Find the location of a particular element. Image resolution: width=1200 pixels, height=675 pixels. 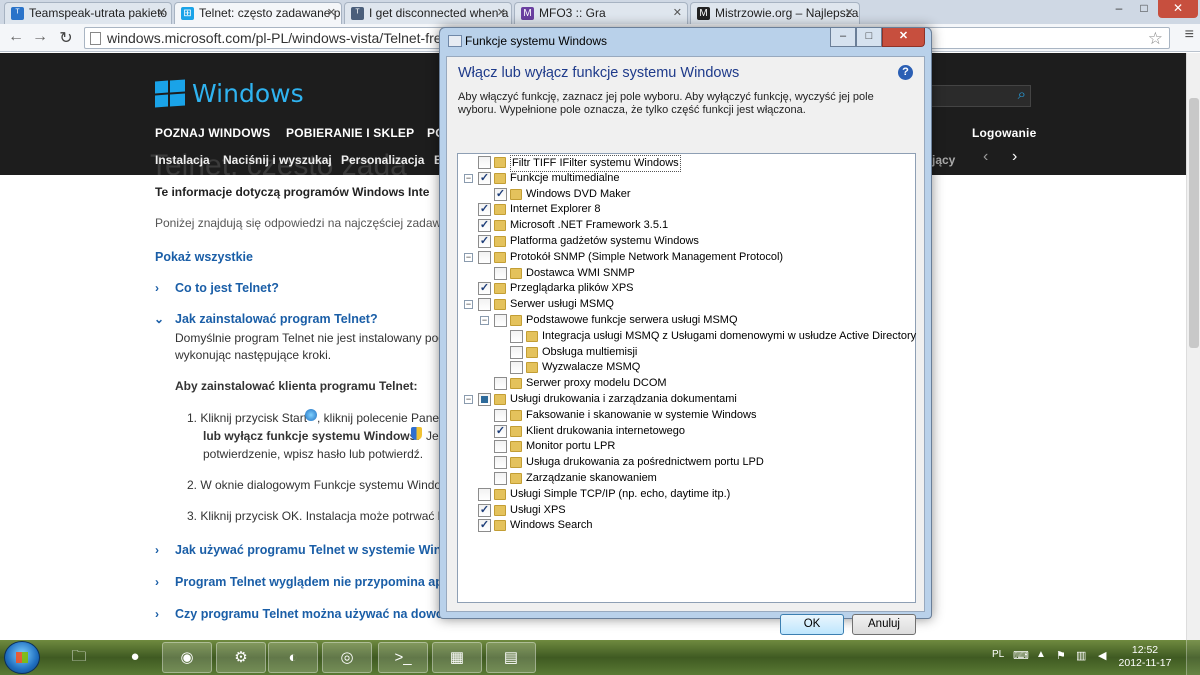

chevron-right-icon: › is located at coordinates (157, 614).